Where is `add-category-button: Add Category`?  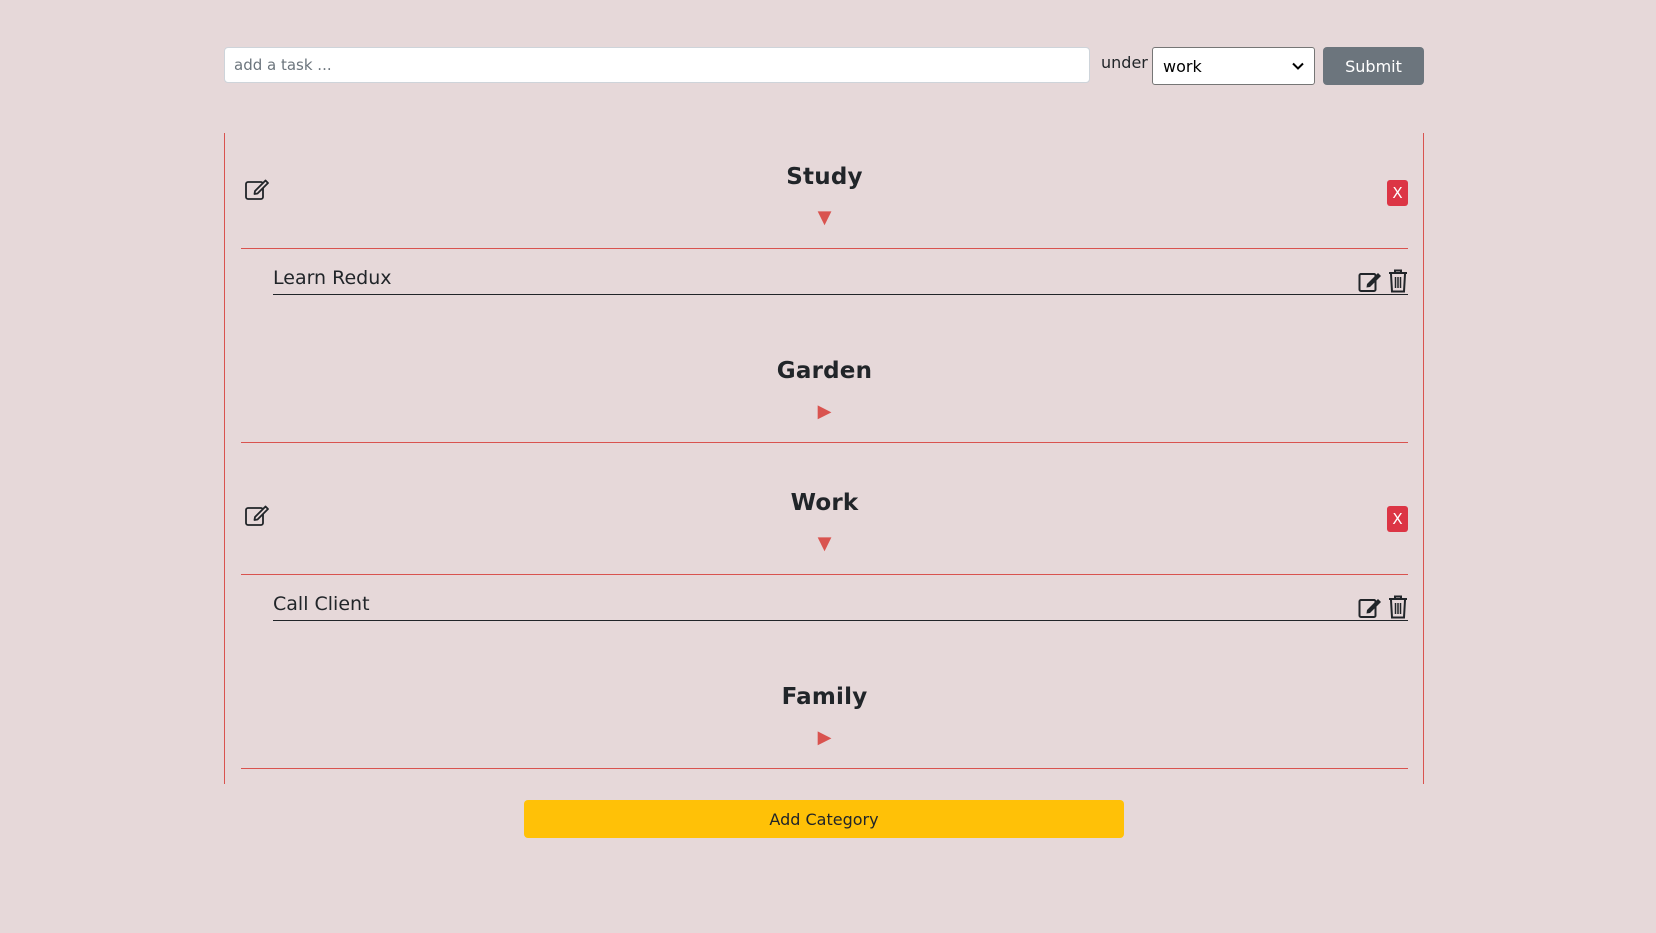 add-category-button: Add Category is located at coordinates (824, 819).